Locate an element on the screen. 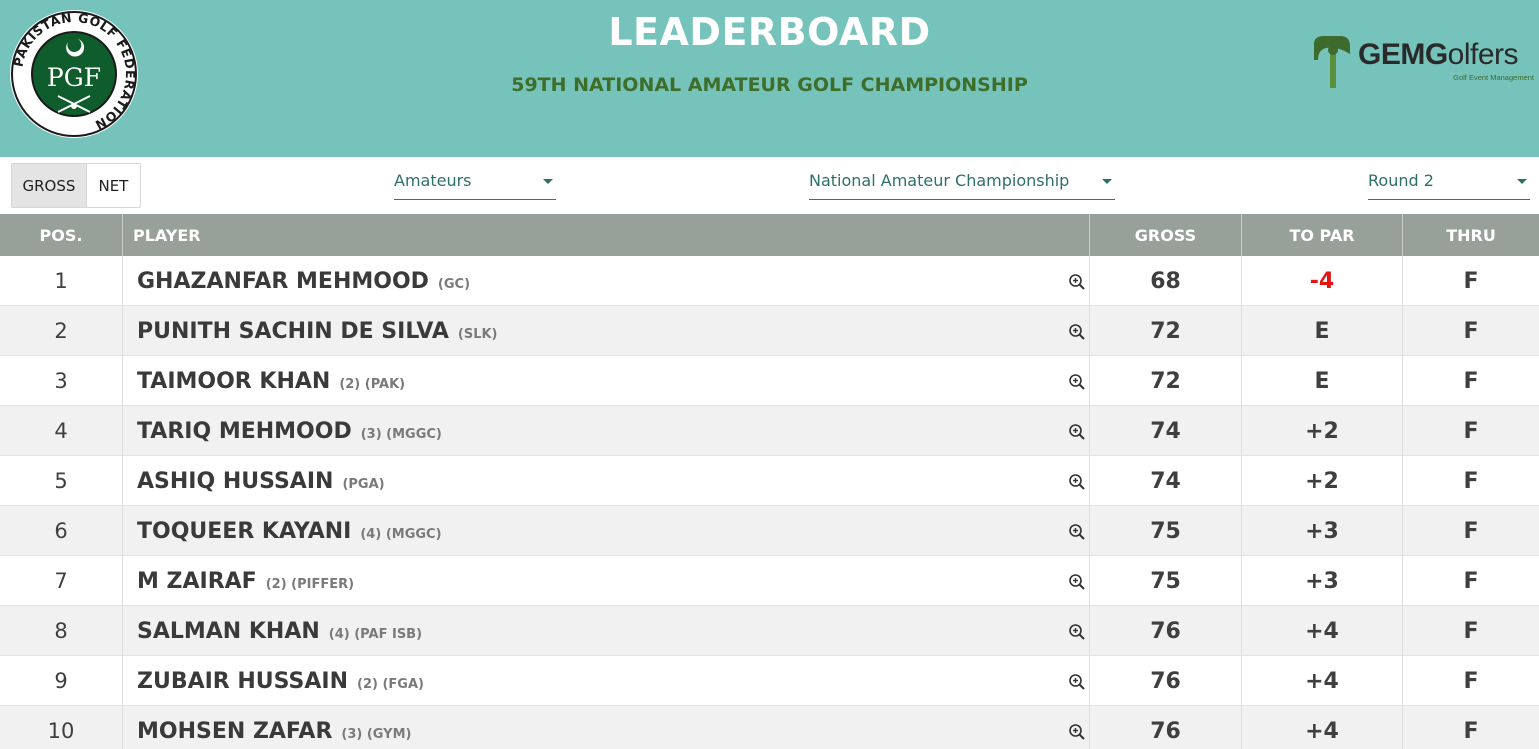 This screenshot has height=749, width=1539. to-par-cell: +3 is located at coordinates (1322, 581).